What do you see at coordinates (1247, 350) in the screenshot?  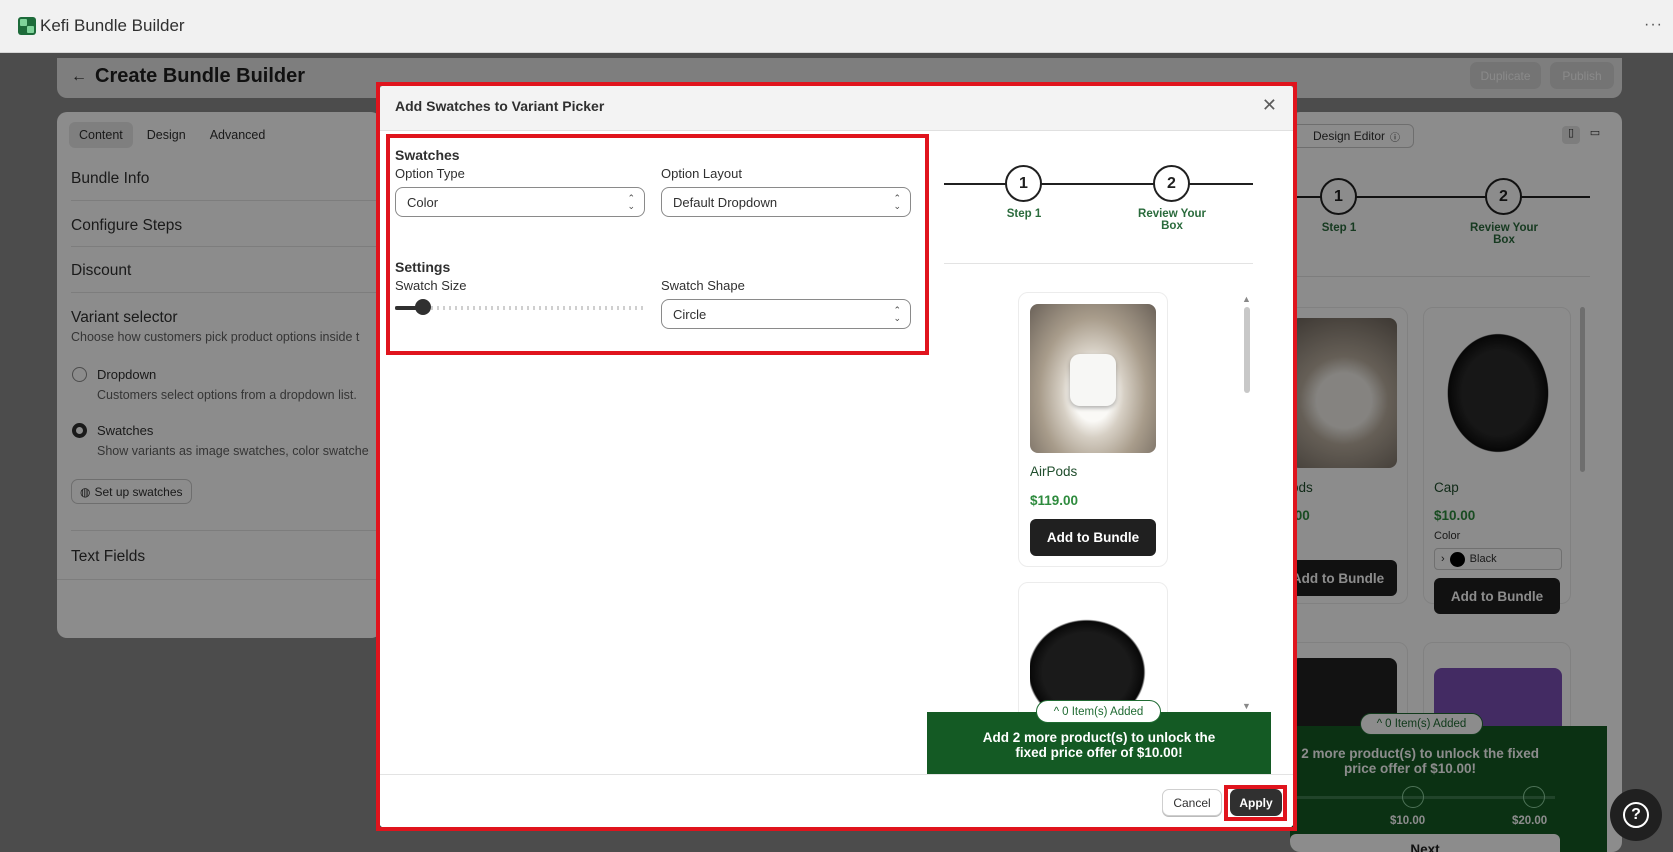 I see `modal-preview-scrollbar` at bounding box center [1247, 350].